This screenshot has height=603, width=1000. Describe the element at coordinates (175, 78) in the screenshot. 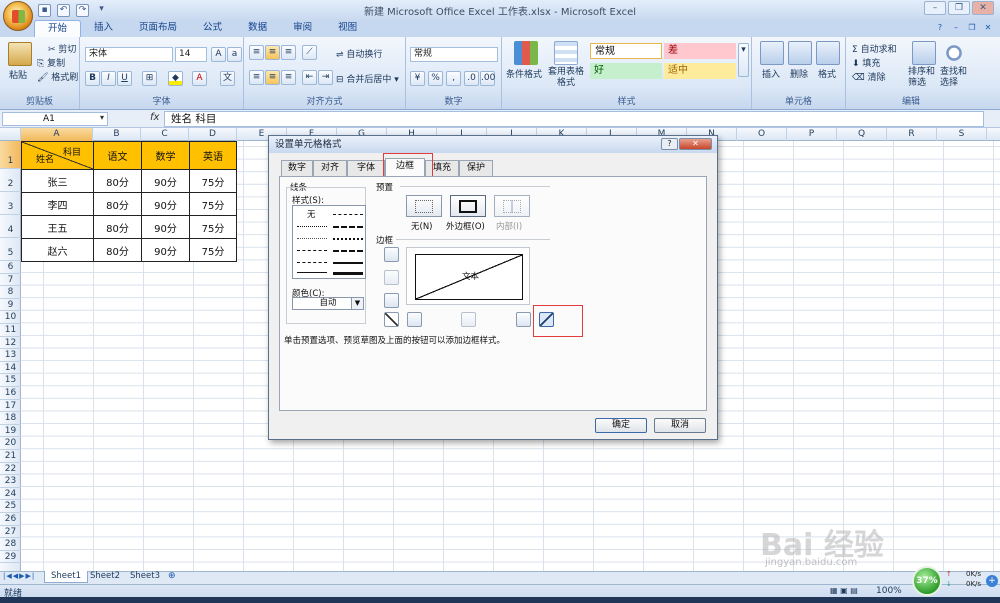

I see `fill-color-icon: ◆` at that location.